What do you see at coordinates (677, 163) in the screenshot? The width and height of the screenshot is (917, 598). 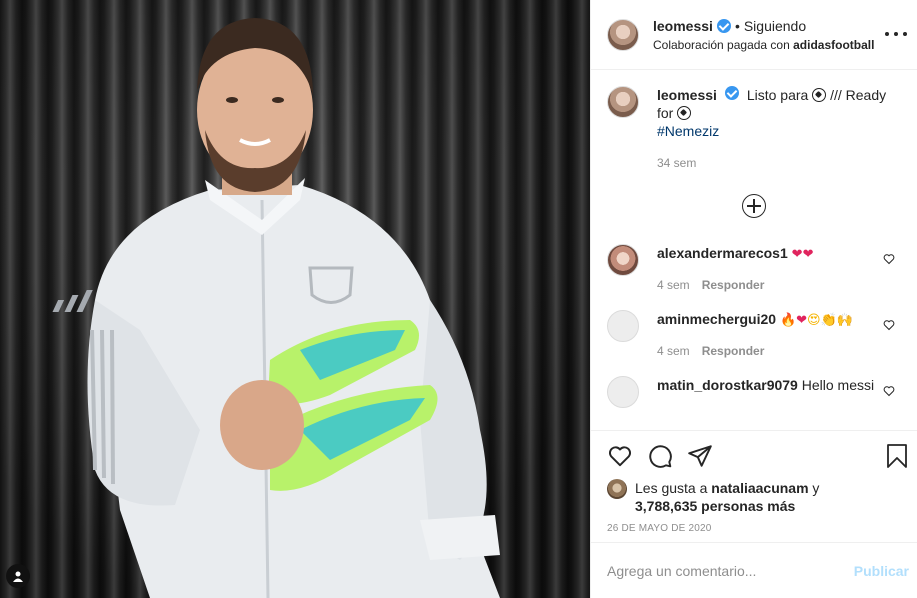 I see `caption-age: 34 sem` at bounding box center [677, 163].